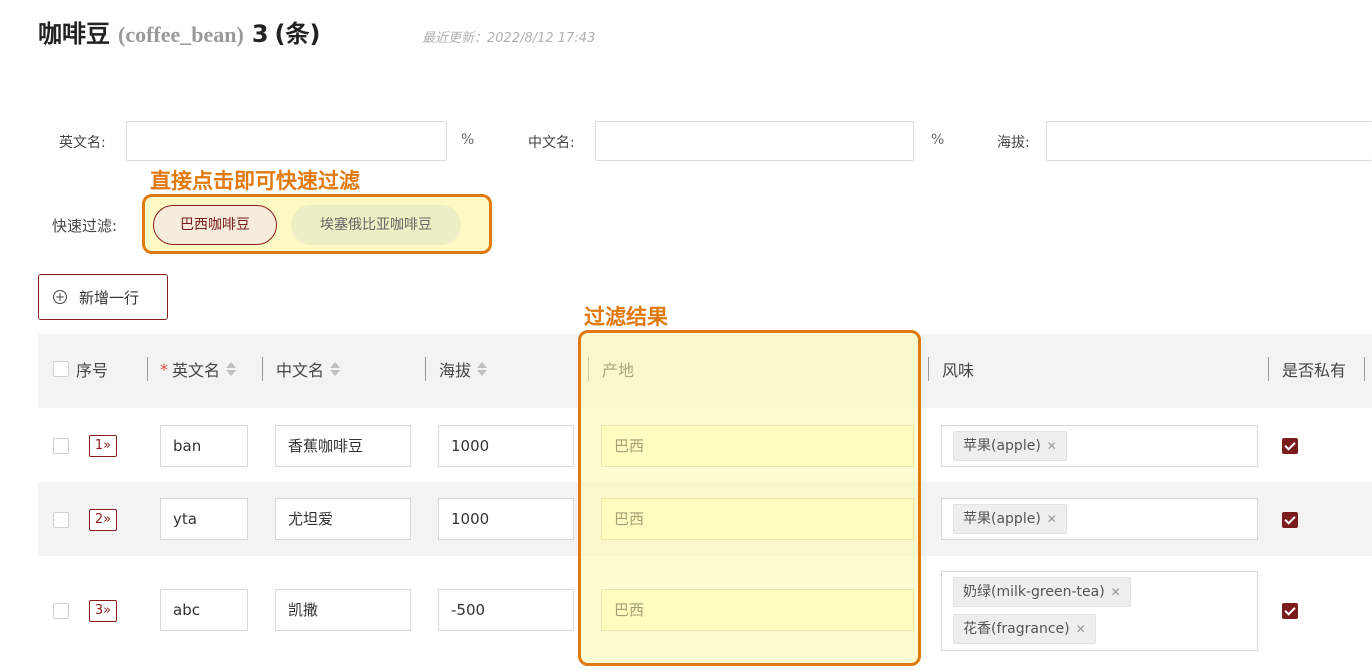  I want to click on column-header-chinese-name: 中文名, so click(308, 369).